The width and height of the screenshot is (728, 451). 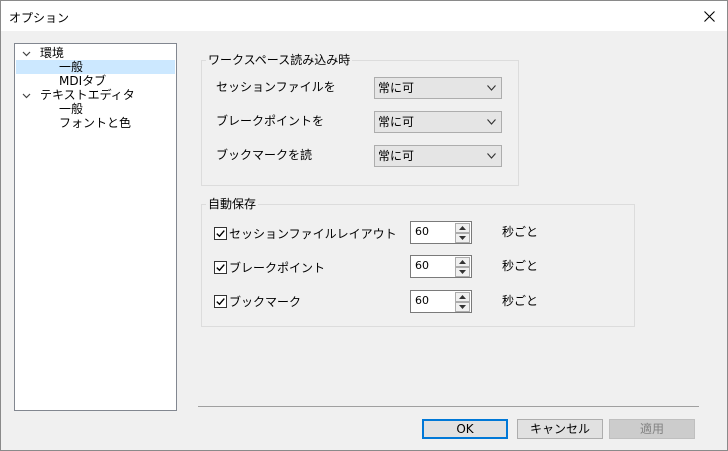 I want to click on title-bar: オプション, so click(x=364, y=16).